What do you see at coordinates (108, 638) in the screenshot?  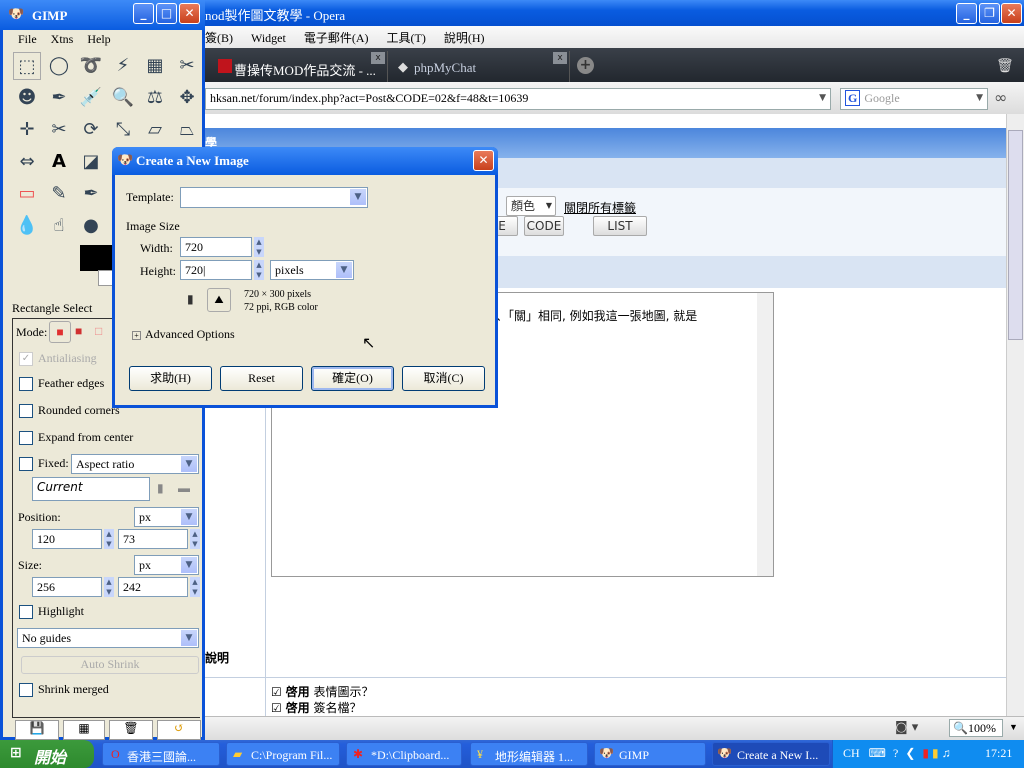 I see `guides-select: No guides ▼` at bounding box center [108, 638].